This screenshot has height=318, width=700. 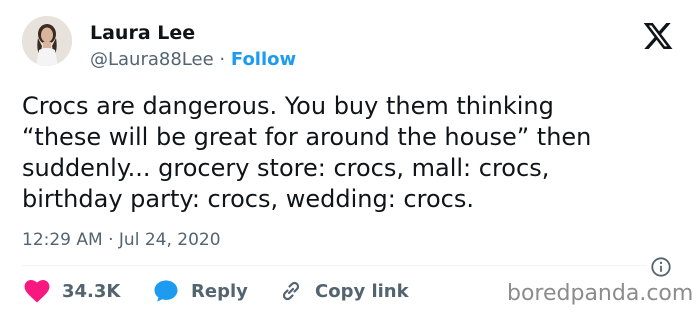 What do you see at coordinates (166, 291) in the screenshot?
I see `reply-bubble-icon` at bounding box center [166, 291].